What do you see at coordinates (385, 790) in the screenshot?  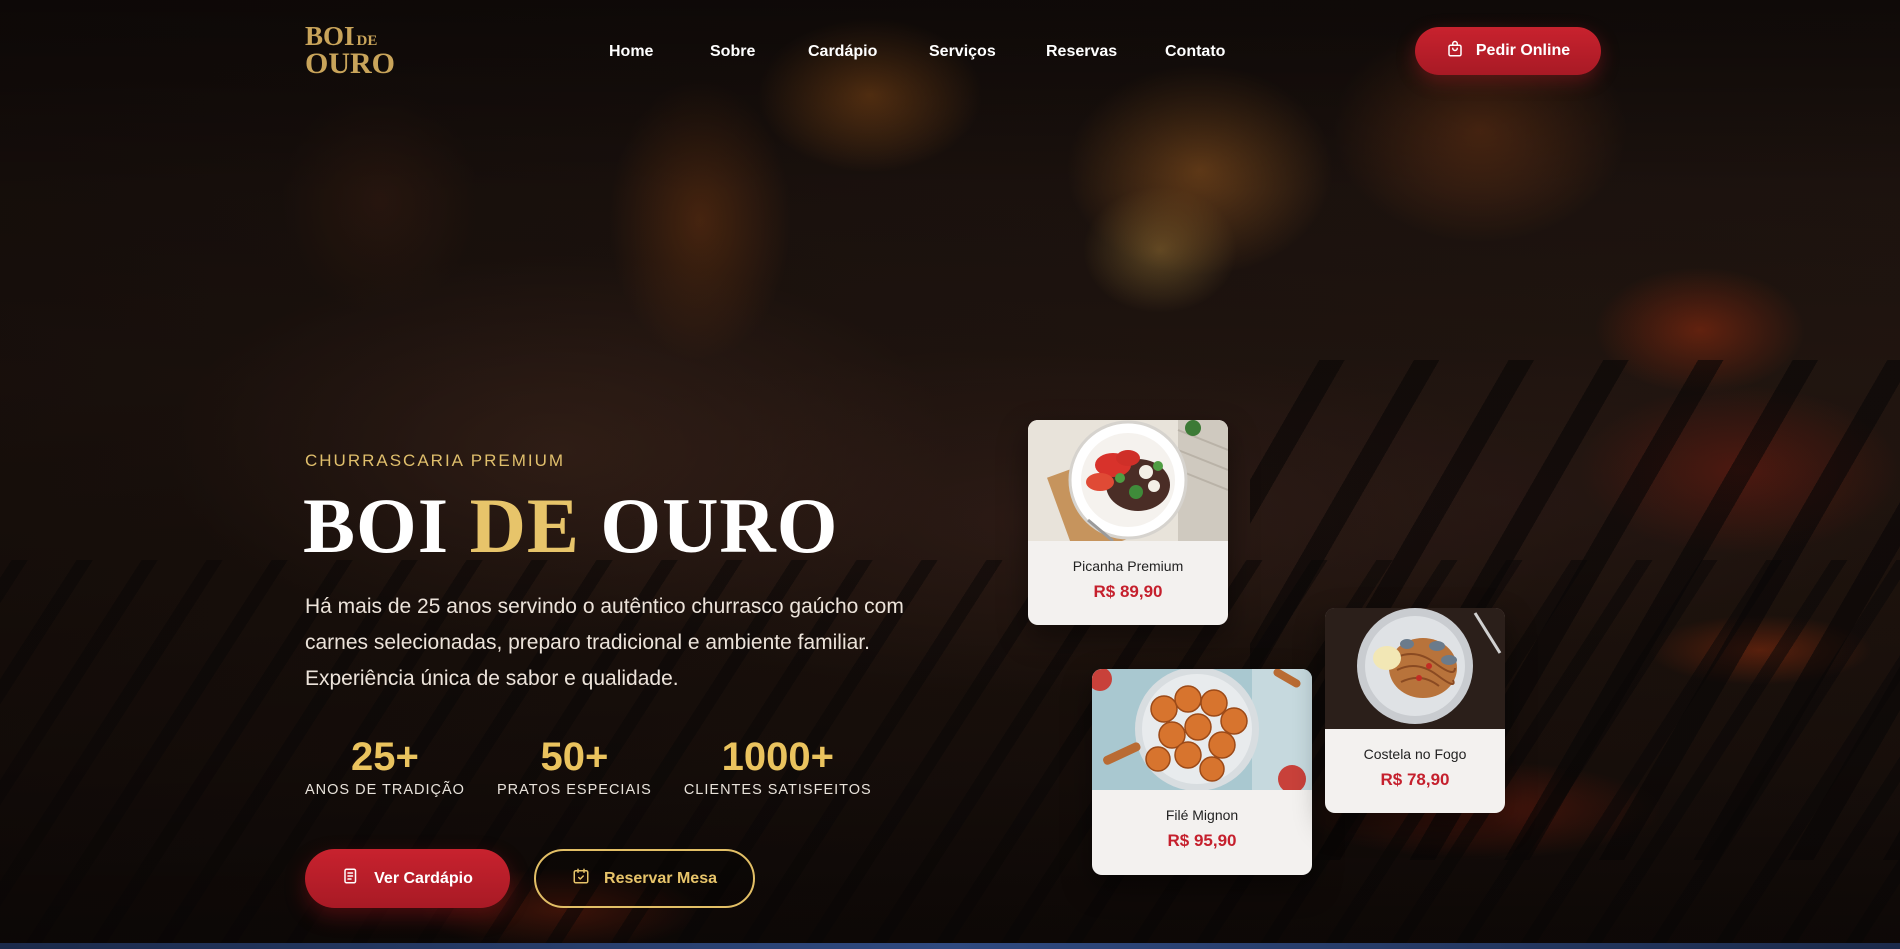 I see `stat-label: ANOS DE TRADIÇÃO` at bounding box center [385, 790].